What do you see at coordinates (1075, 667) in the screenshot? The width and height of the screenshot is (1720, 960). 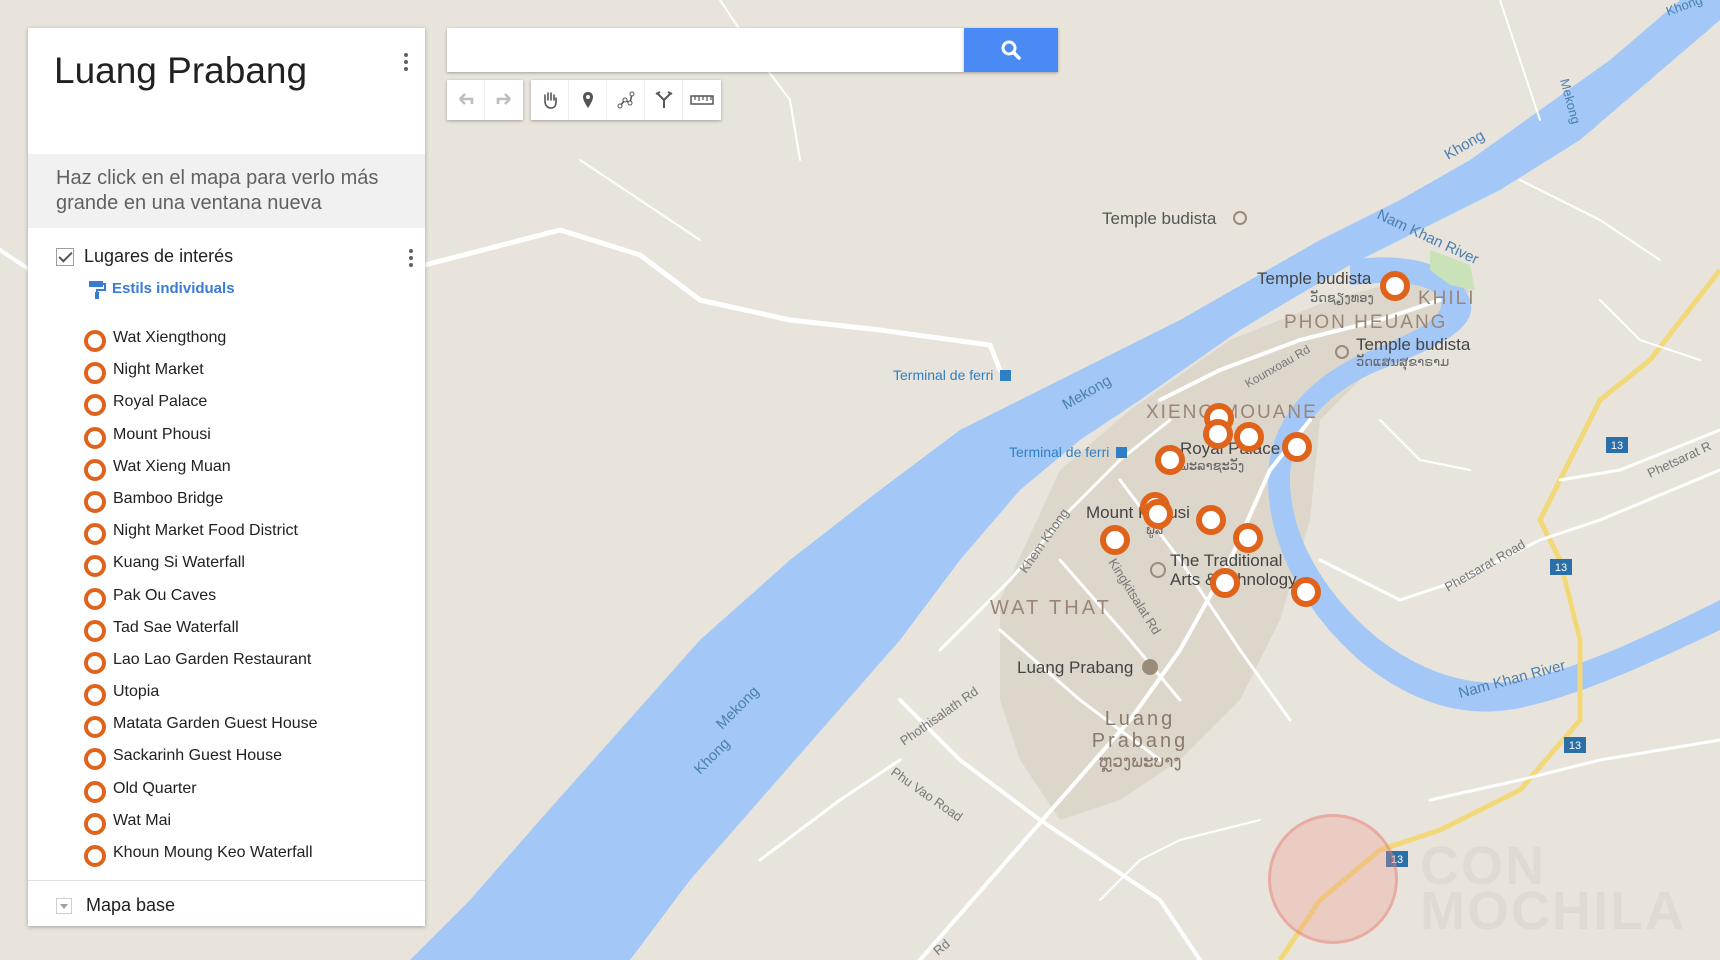 I see `map-label-poi: Luang Prabang` at bounding box center [1075, 667].